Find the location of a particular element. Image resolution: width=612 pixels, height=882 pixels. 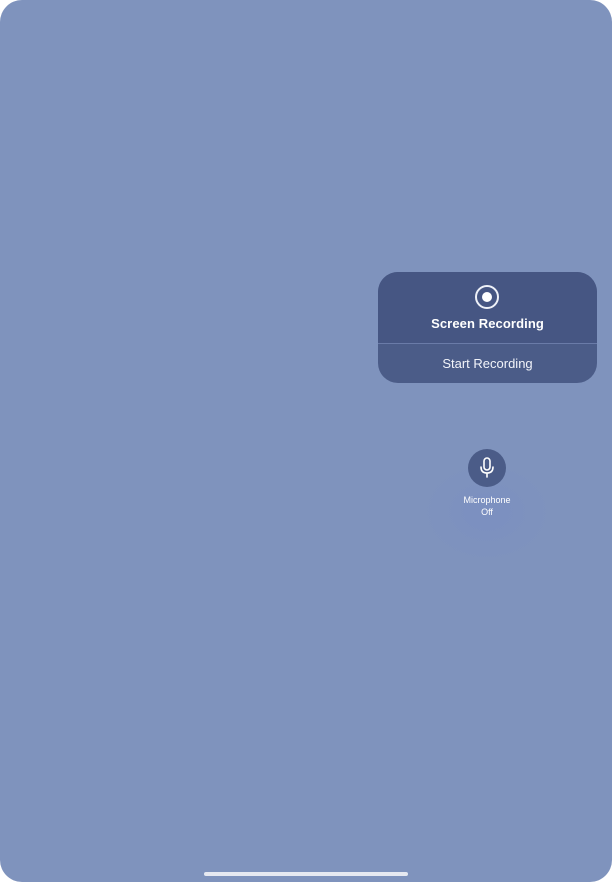

home-indicator is located at coordinates (306, 874).